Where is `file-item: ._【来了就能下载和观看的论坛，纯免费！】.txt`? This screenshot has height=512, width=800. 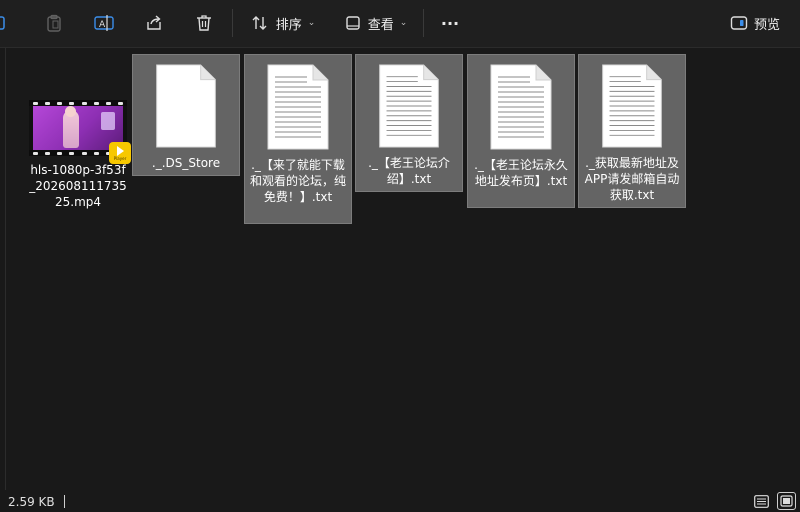 file-item: ._【来了就能下载和观看的论坛，纯免费！】.txt is located at coordinates (298, 139).